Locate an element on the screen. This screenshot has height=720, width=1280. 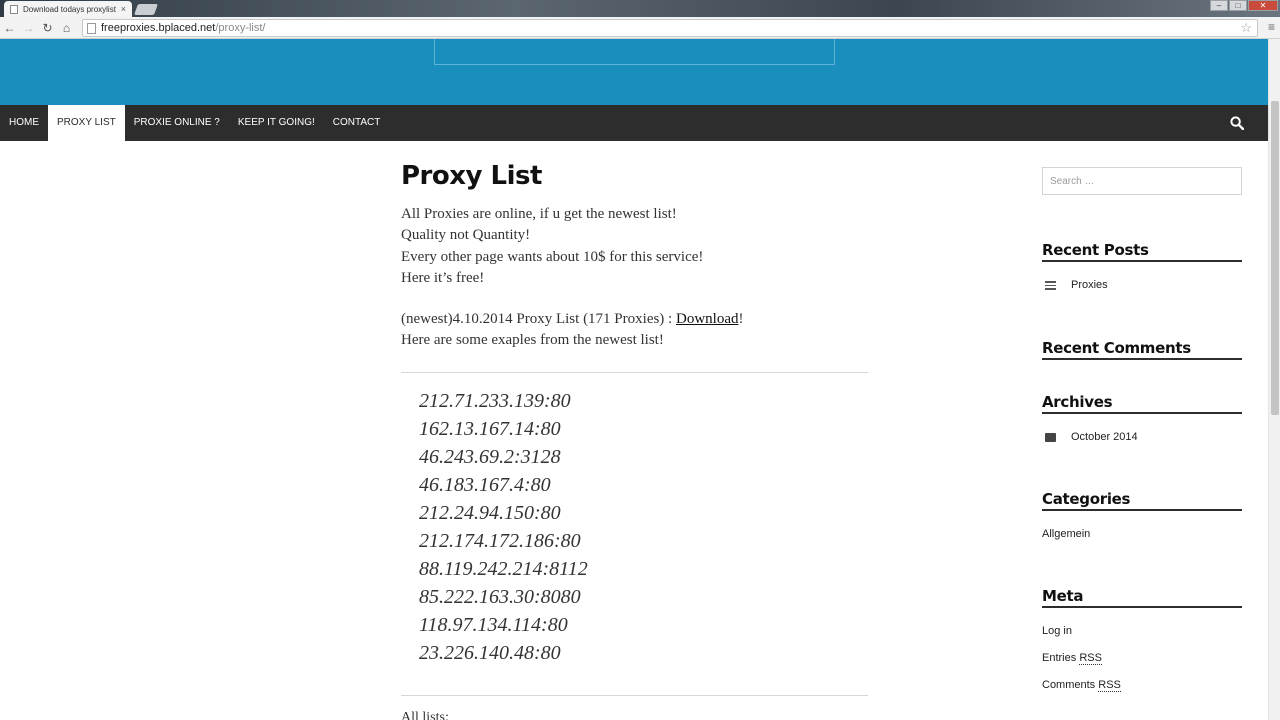
proxy-entry: 212.71.233.139:80 is located at coordinates (495, 400).